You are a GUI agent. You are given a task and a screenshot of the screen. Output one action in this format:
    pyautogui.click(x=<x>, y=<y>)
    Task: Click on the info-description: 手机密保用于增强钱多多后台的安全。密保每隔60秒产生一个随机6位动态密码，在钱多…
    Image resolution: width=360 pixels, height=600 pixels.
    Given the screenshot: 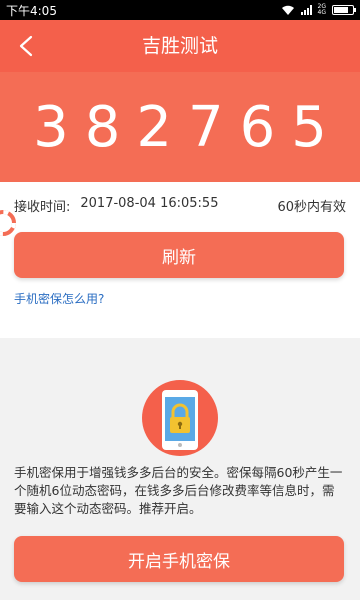 What is the action you would take?
    pyautogui.click(x=178, y=490)
    